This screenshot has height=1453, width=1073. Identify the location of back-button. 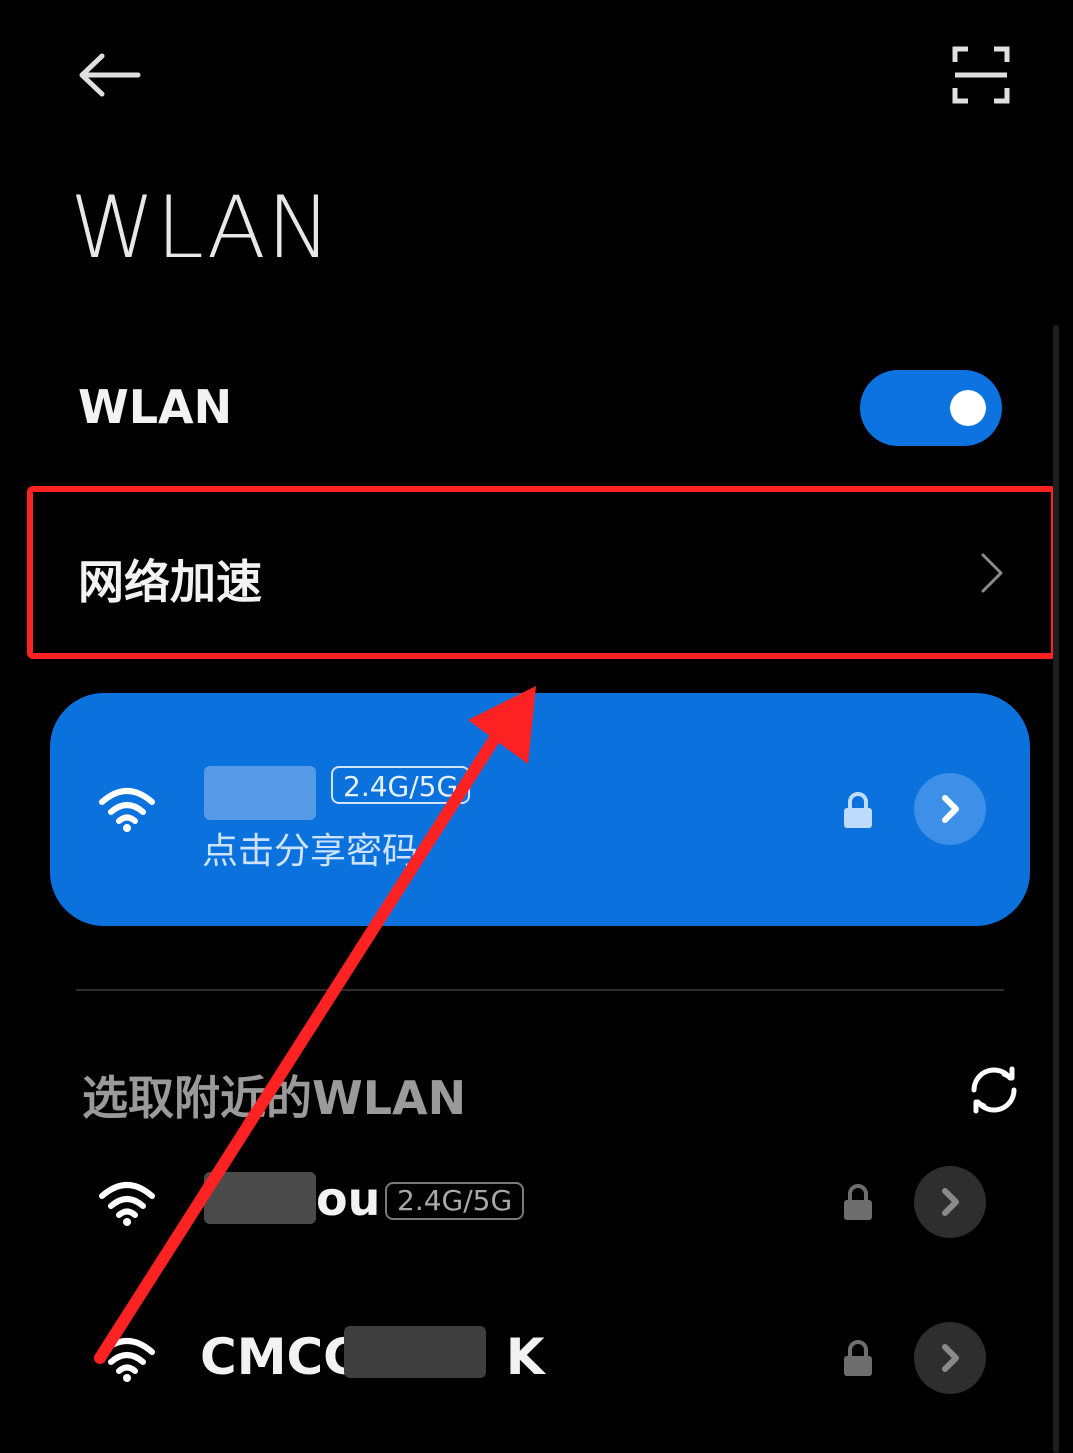
(109, 75).